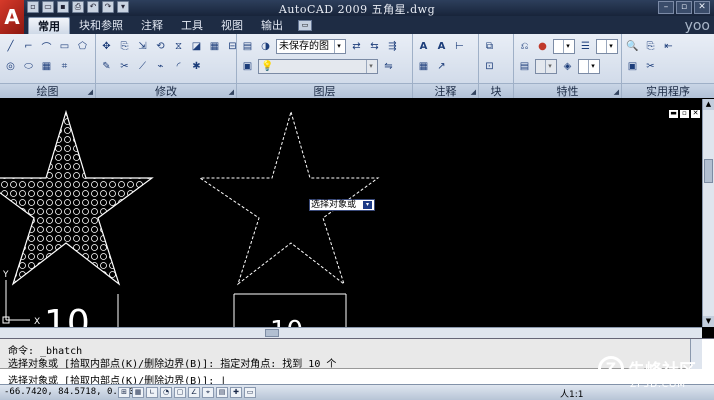  I want to click on arc-icon: ⌒, so click(46, 46).